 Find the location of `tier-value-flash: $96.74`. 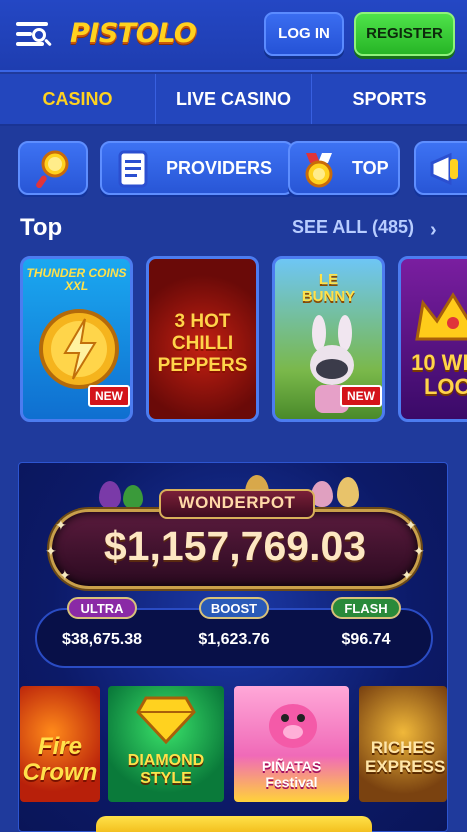

tier-value-flash: $96.74 is located at coordinates (366, 639).